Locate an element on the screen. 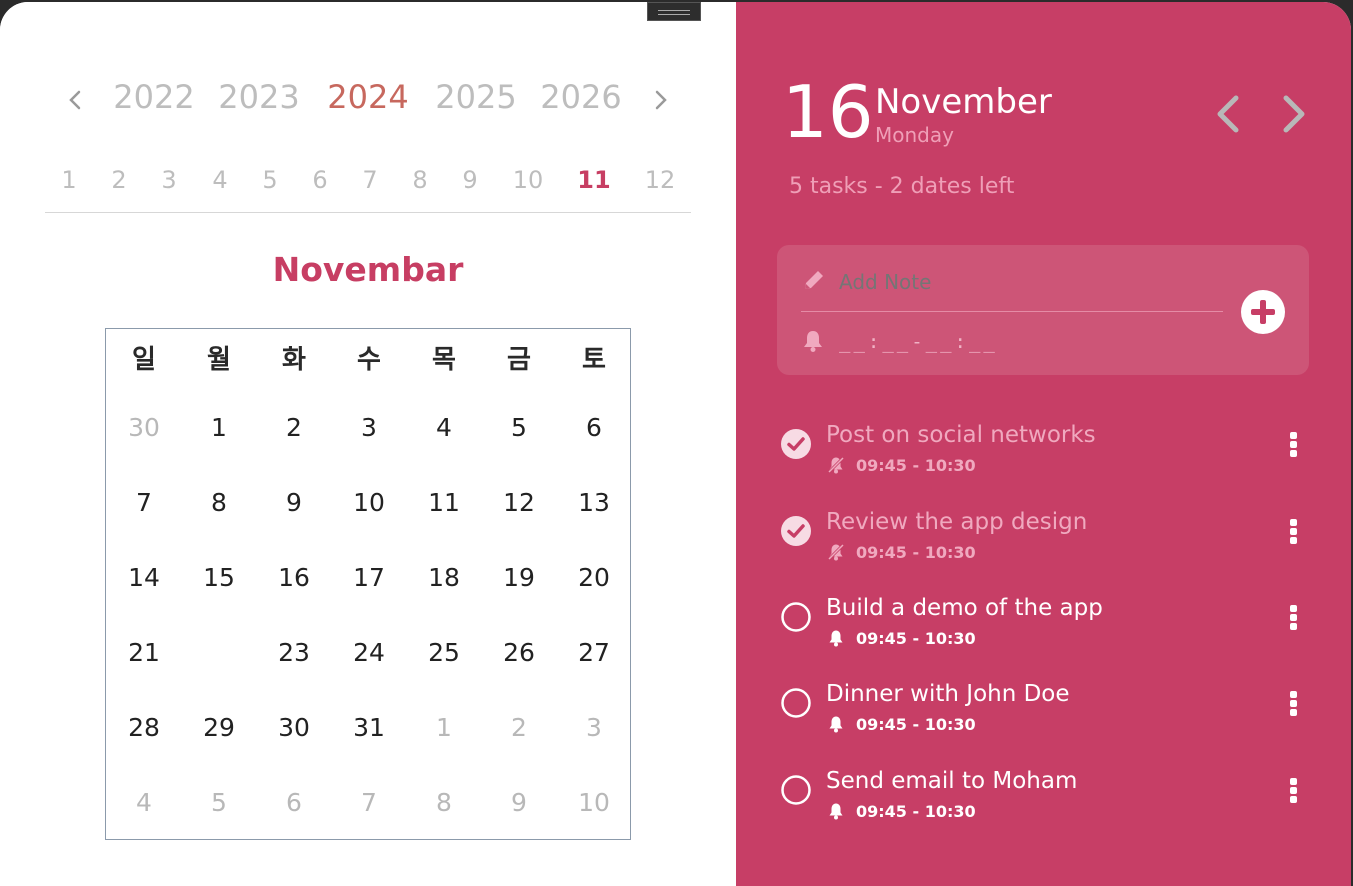 The image size is (1353, 886). year-2026: 2026 is located at coordinates (581, 97).